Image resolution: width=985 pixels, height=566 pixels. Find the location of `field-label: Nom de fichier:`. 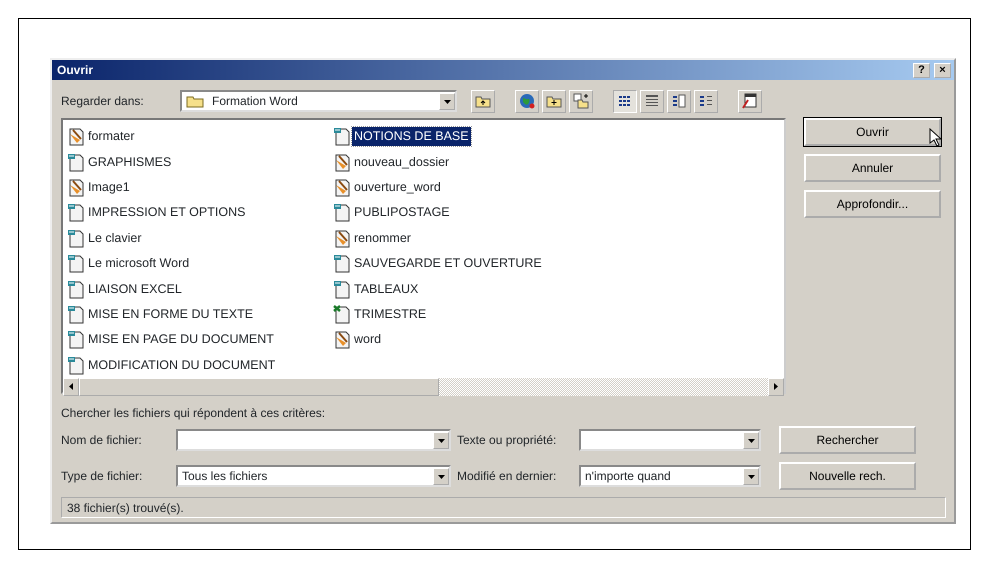

field-label: Nom de fichier: is located at coordinates (102, 440).